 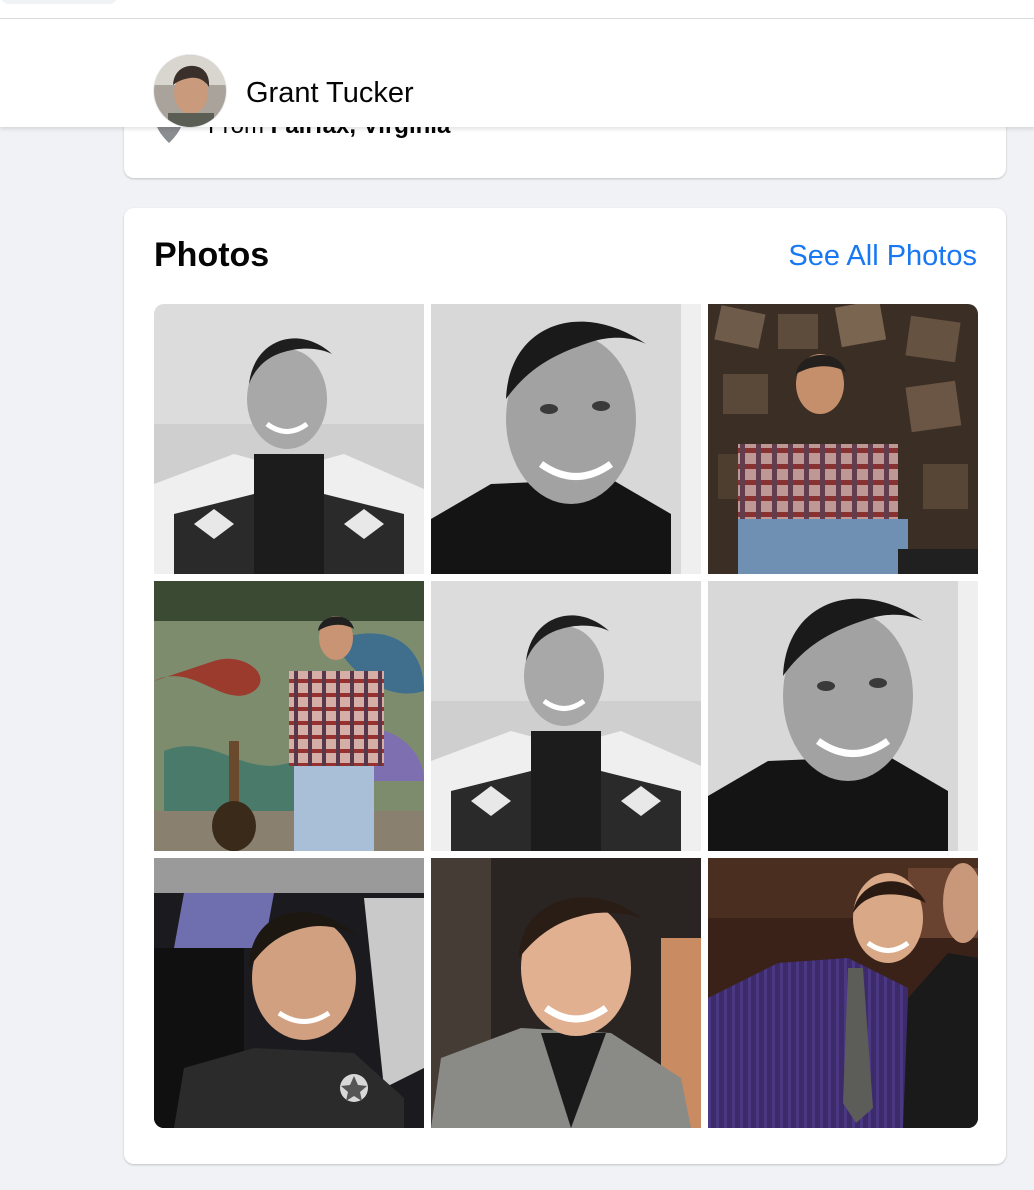 What do you see at coordinates (330, 93) in the screenshot?
I see `profile-name: Grant Tucker` at bounding box center [330, 93].